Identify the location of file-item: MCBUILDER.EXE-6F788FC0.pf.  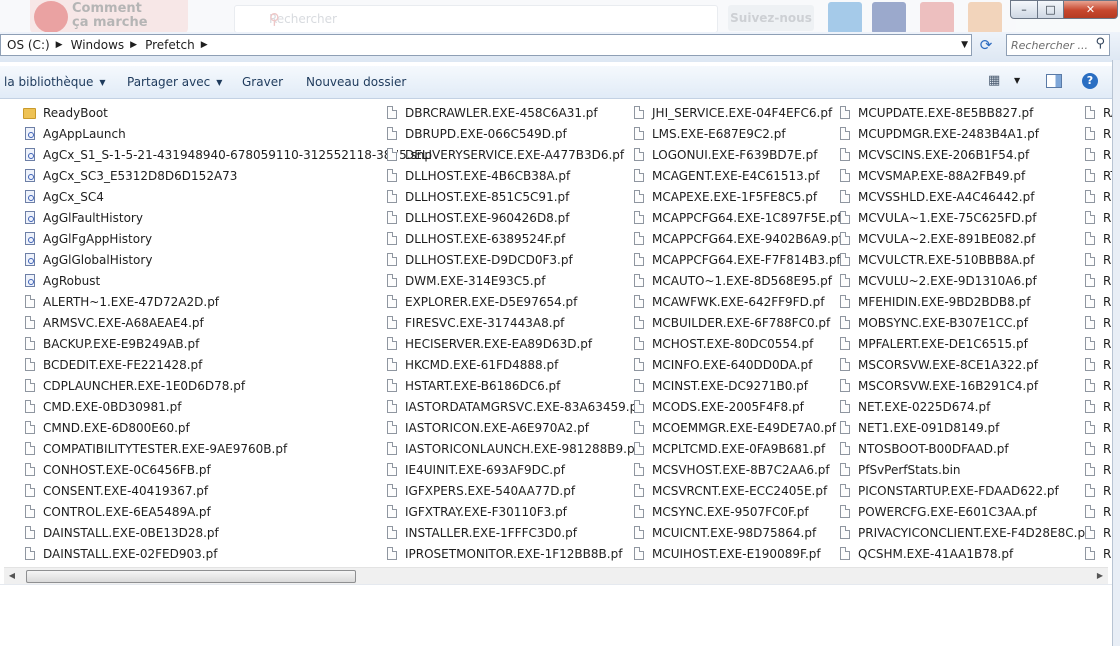
(738, 323).